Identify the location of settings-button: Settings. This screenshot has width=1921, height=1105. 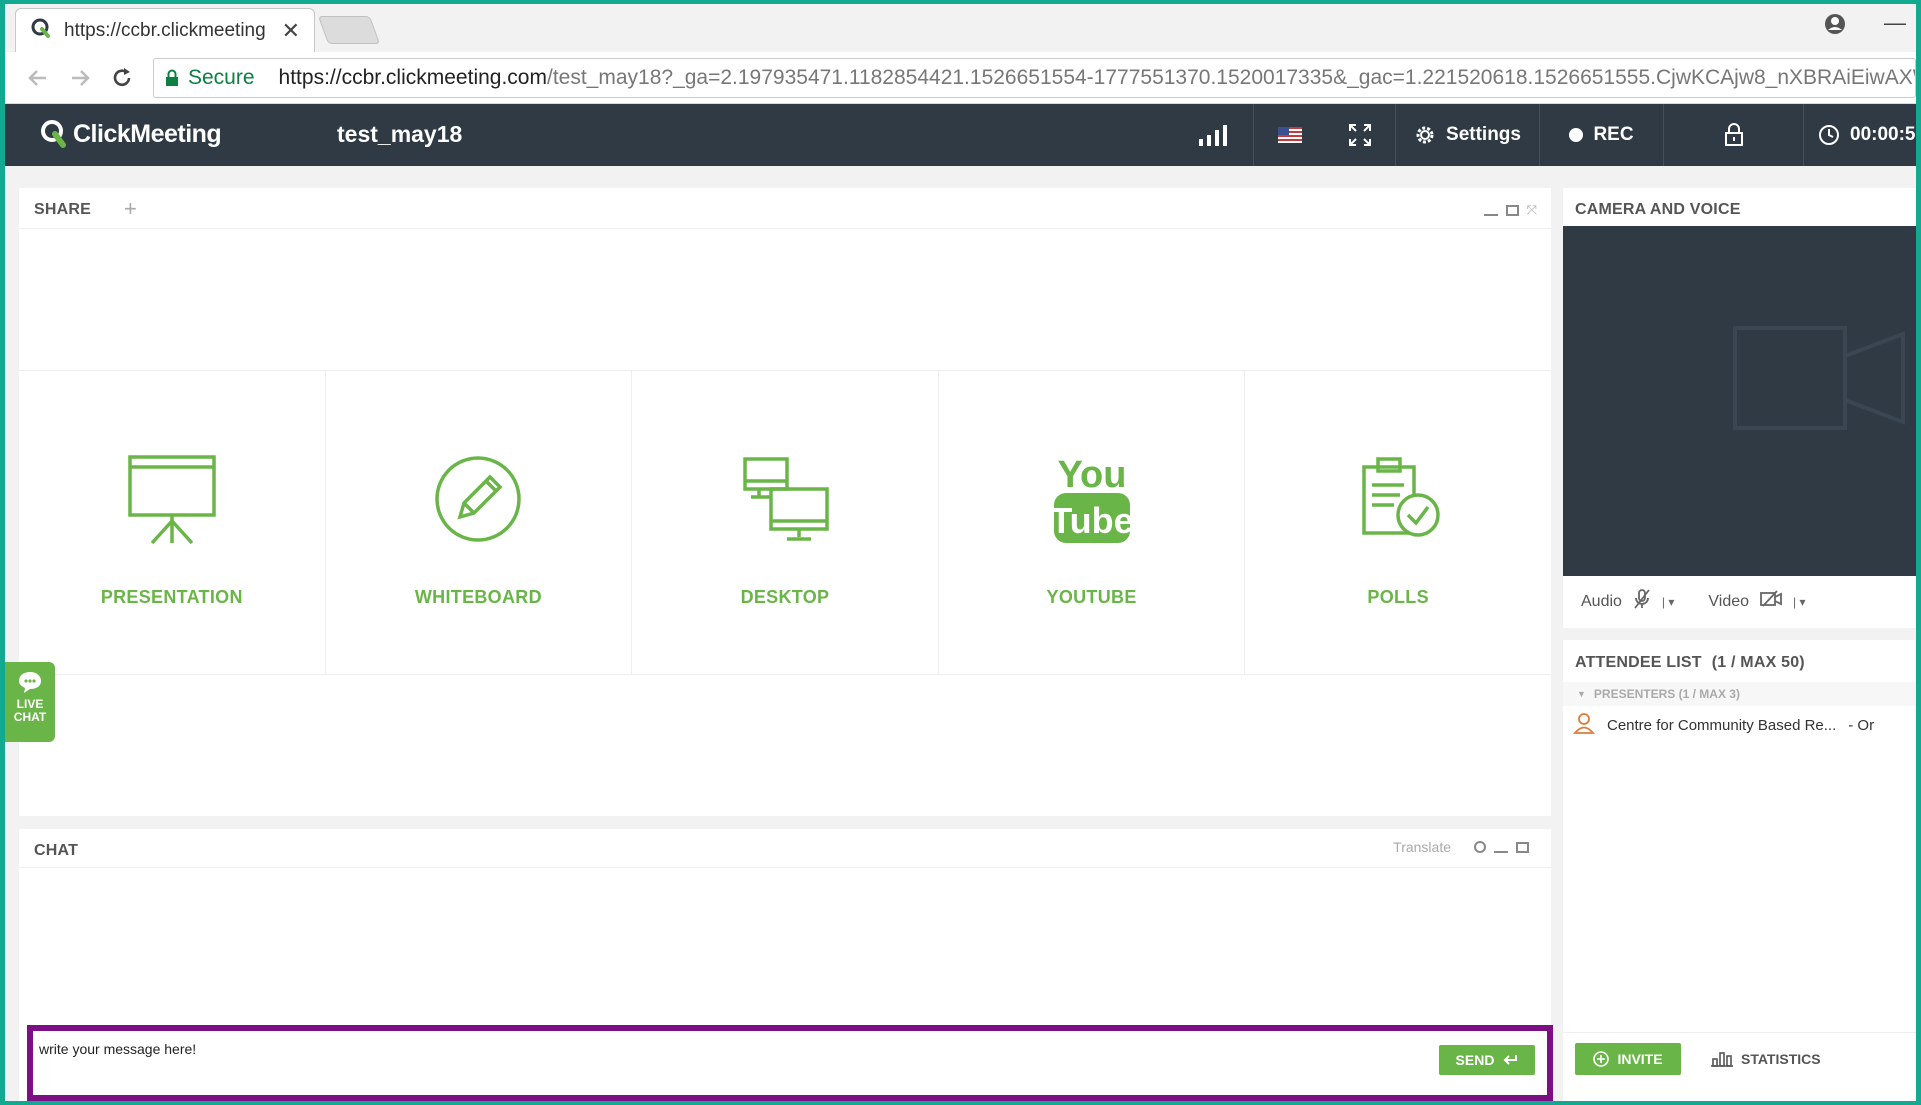
(1467, 135).